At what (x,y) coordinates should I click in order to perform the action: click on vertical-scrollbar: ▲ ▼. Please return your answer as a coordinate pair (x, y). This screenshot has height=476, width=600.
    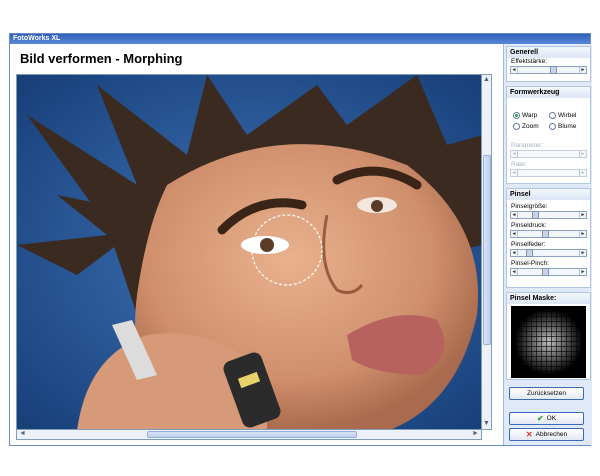
    Looking at the image, I should click on (487, 252).